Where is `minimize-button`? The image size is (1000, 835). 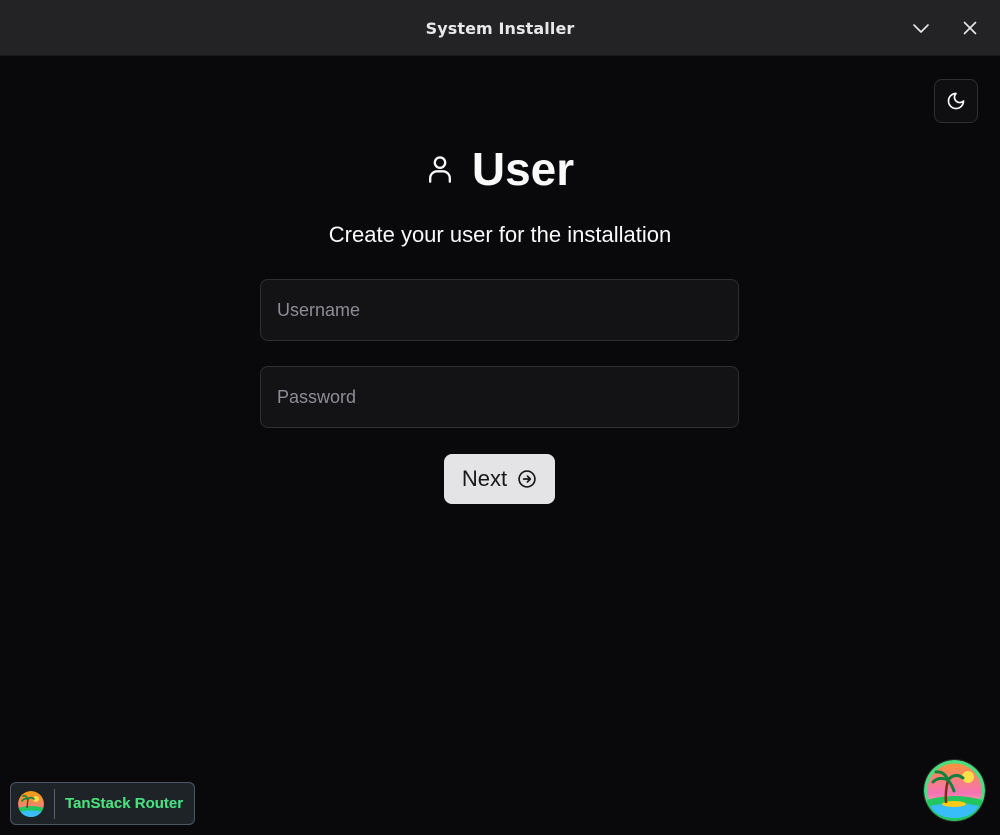
minimize-button is located at coordinates (921, 28).